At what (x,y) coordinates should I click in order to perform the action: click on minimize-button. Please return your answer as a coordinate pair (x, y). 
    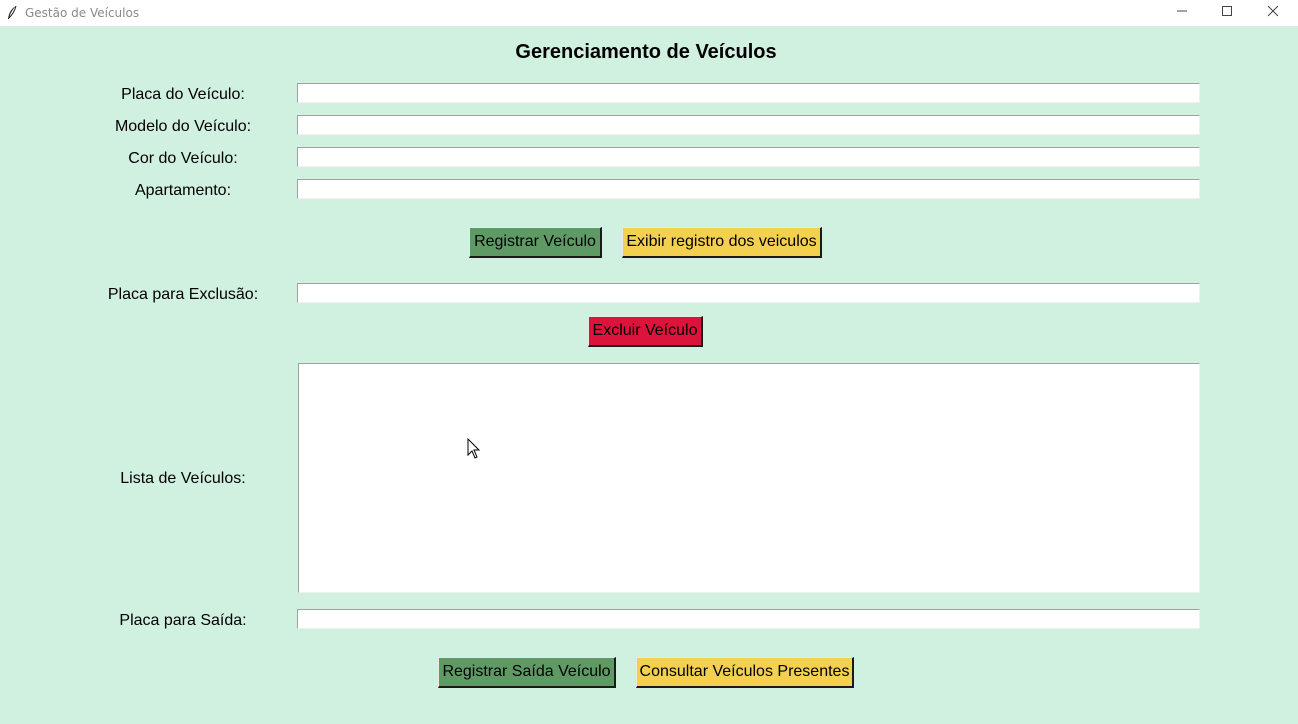
    Looking at the image, I should click on (1182, 13).